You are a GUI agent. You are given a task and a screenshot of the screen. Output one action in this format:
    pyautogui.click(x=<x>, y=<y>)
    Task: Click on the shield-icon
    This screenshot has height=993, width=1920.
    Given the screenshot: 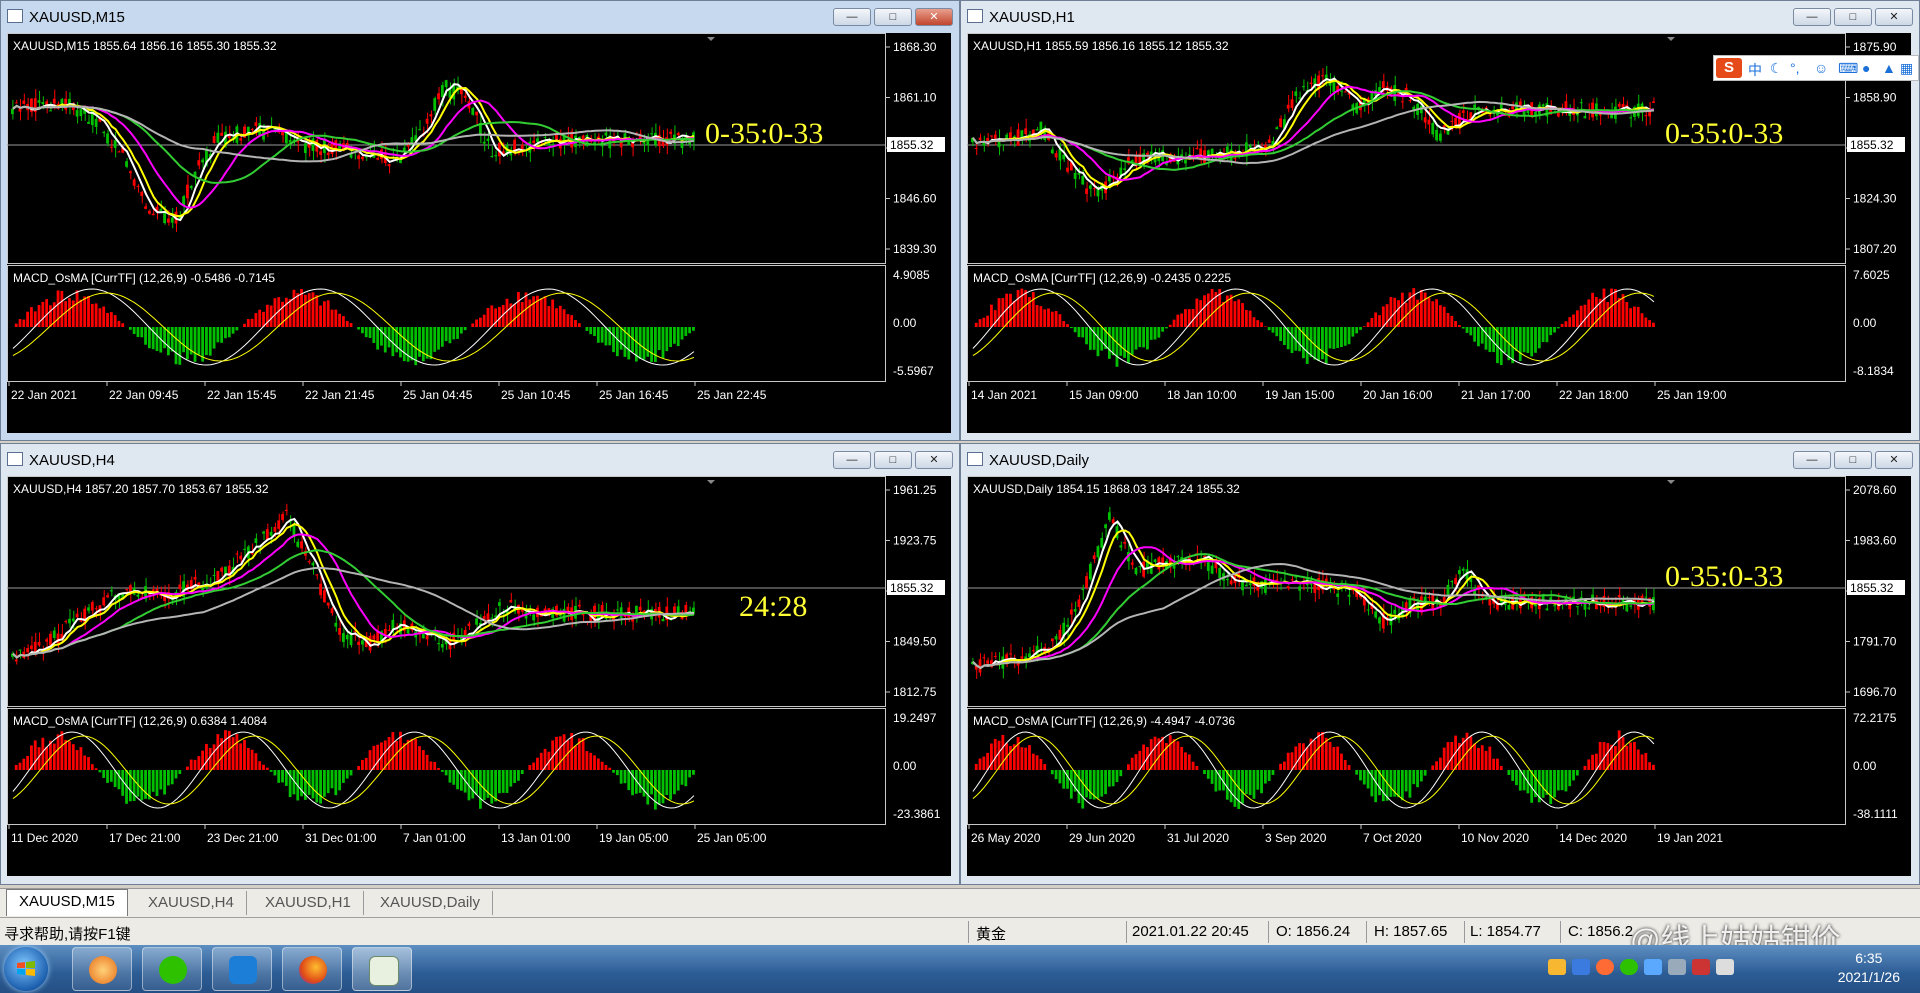 What is the action you would take?
    pyautogui.click(x=1653, y=967)
    